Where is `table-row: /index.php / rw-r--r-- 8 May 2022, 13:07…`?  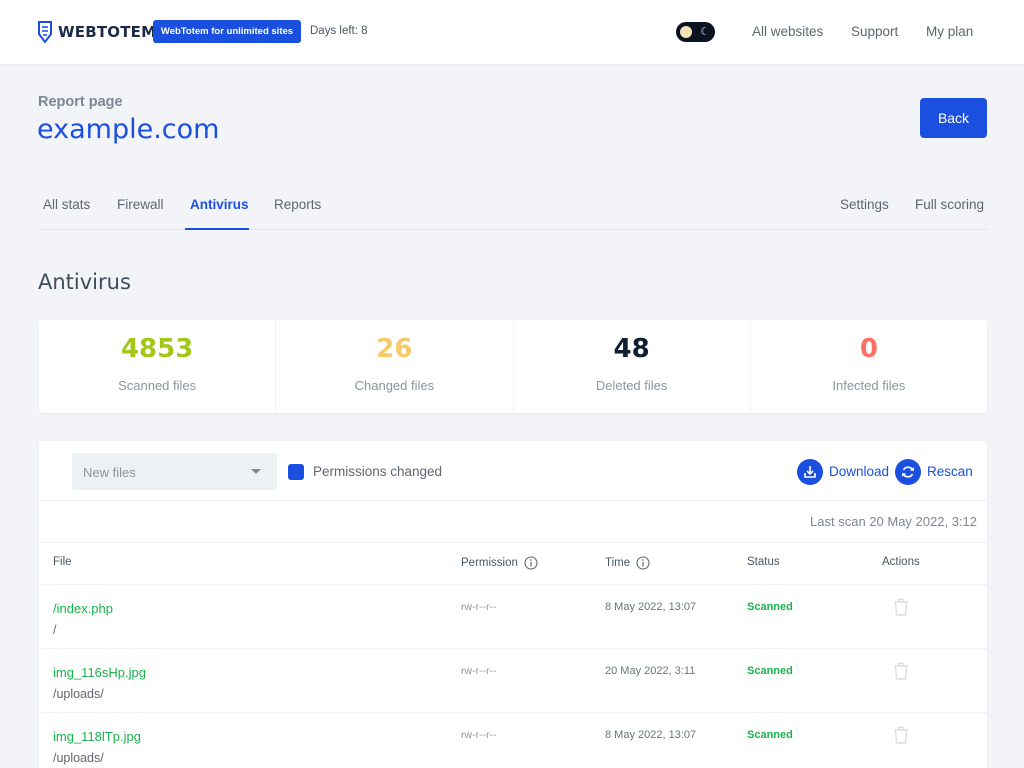 table-row: /index.php / rw-r--r-- 8 May 2022, 13:07… is located at coordinates (513, 617).